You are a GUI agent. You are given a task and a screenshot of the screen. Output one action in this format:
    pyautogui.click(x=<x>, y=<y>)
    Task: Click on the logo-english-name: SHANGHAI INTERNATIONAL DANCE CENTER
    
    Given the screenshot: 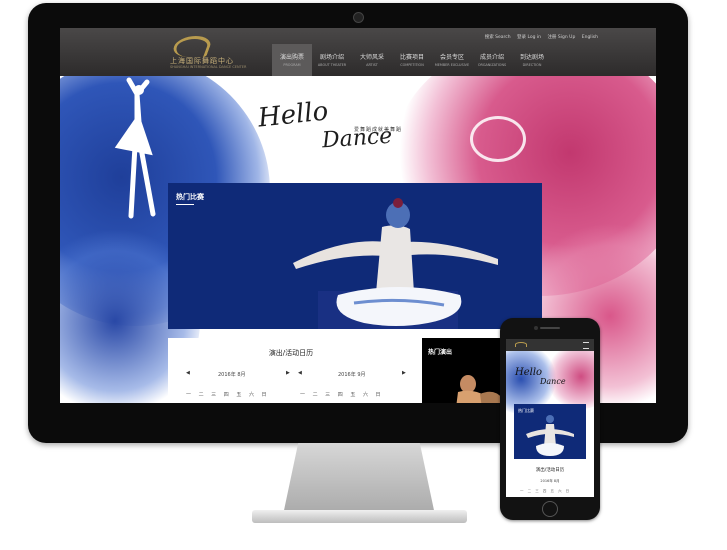 What is the action you would take?
    pyautogui.click(x=208, y=67)
    